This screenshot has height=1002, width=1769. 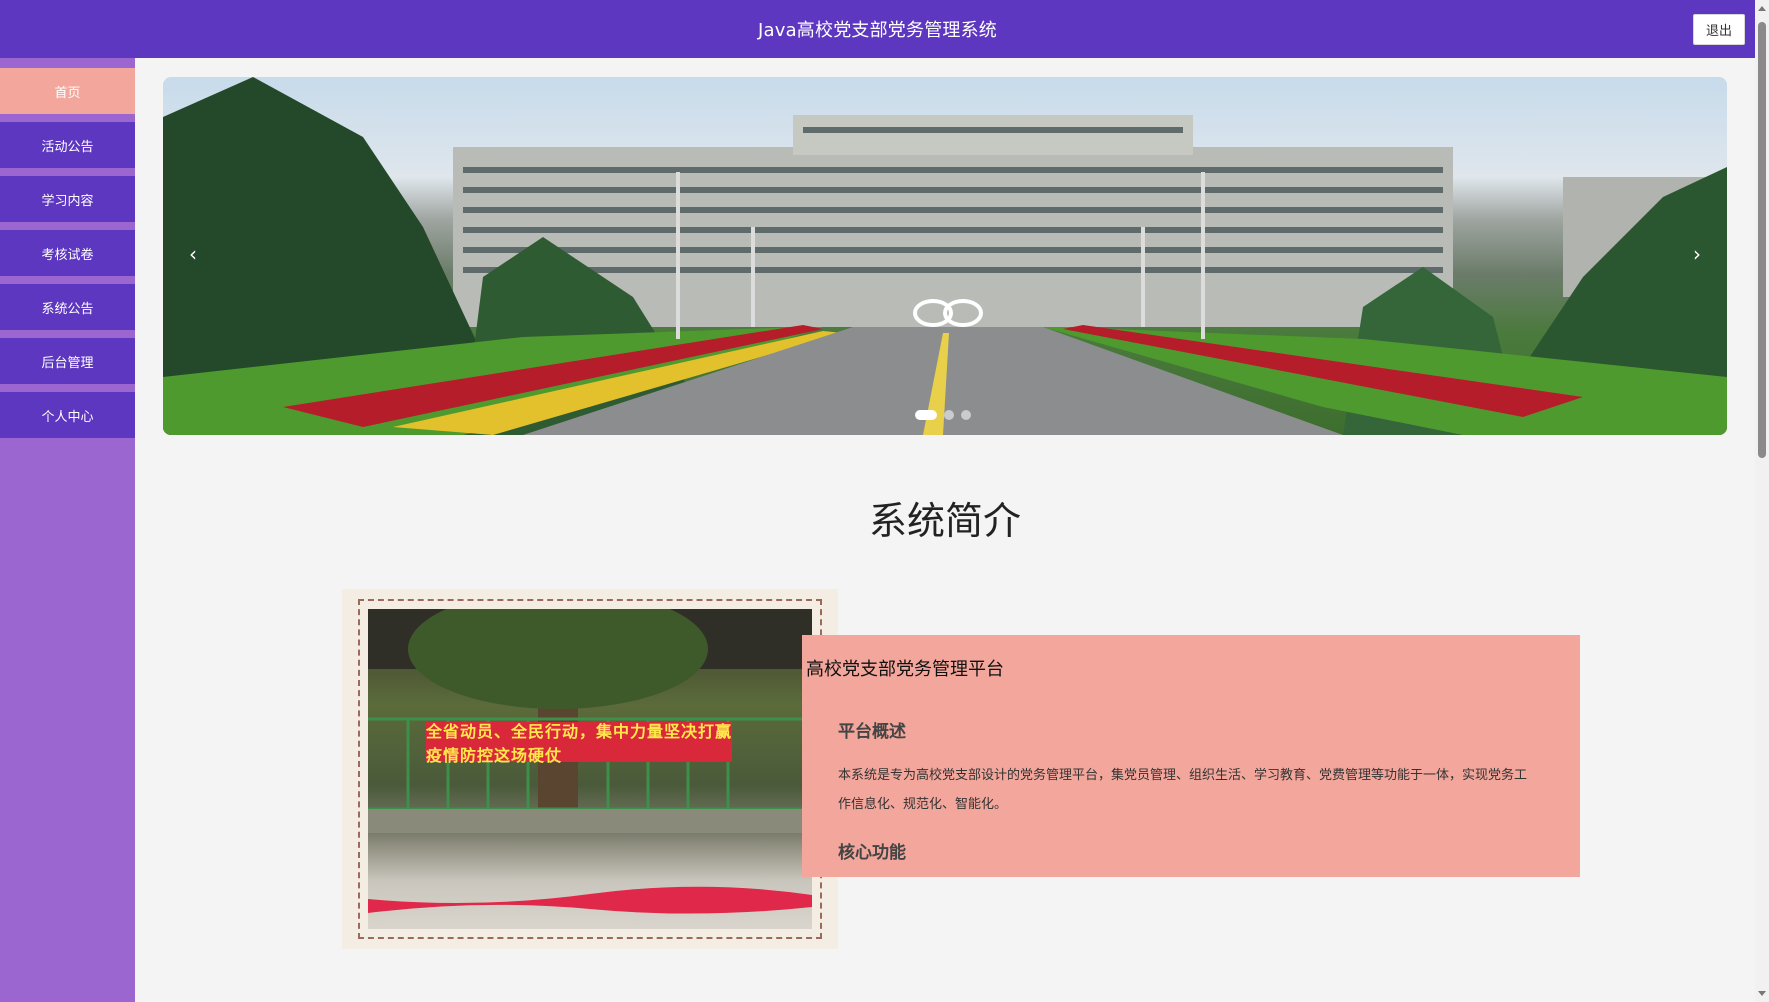 I want to click on scroll-down-icon, so click(x=1762, y=993).